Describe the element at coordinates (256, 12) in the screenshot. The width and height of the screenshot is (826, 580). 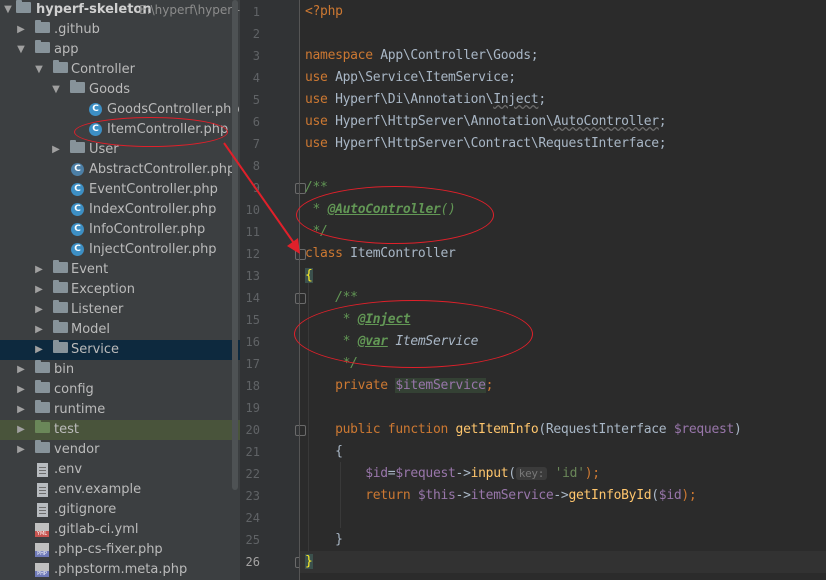
I see `line-number: 1` at that location.